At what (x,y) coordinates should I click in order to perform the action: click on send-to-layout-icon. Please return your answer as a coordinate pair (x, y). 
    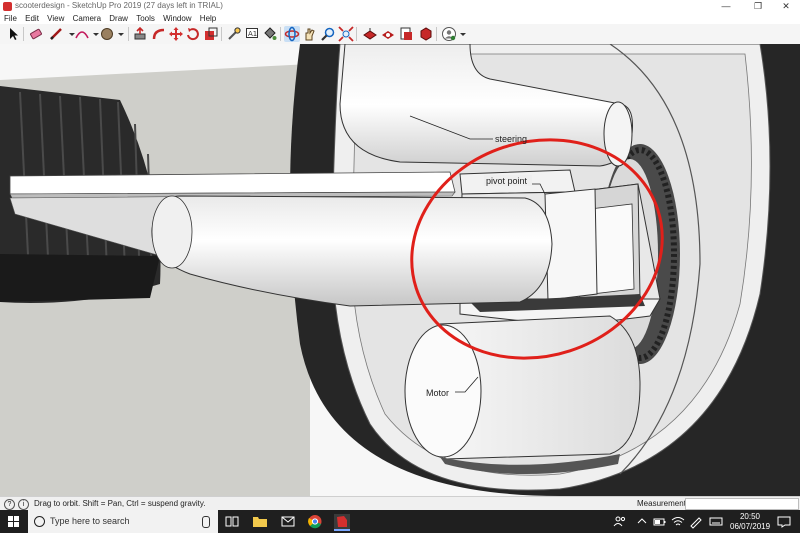
    Looking at the image, I should click on (406, 34).